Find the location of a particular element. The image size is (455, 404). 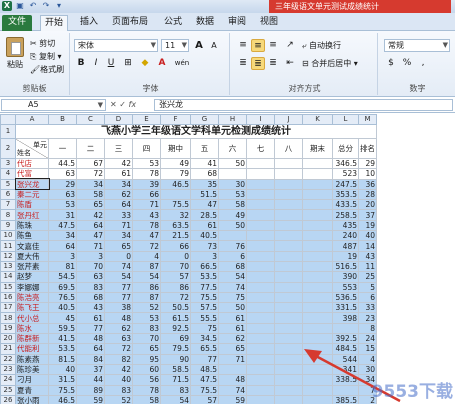

score-cell: 42 is located at coordinates (118, 163).